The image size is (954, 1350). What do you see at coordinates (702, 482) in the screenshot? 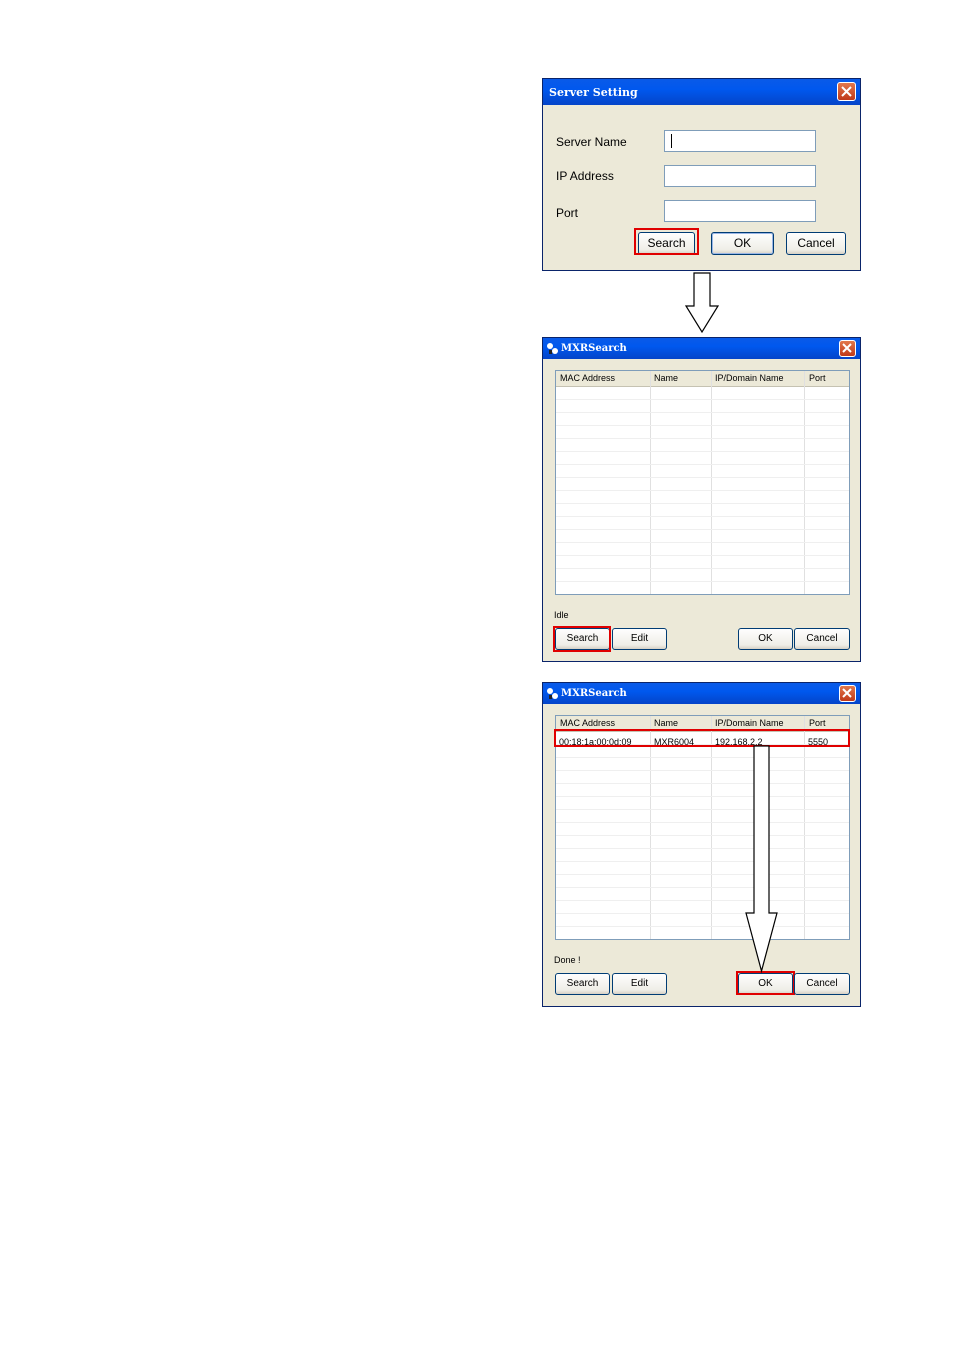
I see `device-list: MAC Address Name IP/Domain Name Port` at bounding box center [702, 482].